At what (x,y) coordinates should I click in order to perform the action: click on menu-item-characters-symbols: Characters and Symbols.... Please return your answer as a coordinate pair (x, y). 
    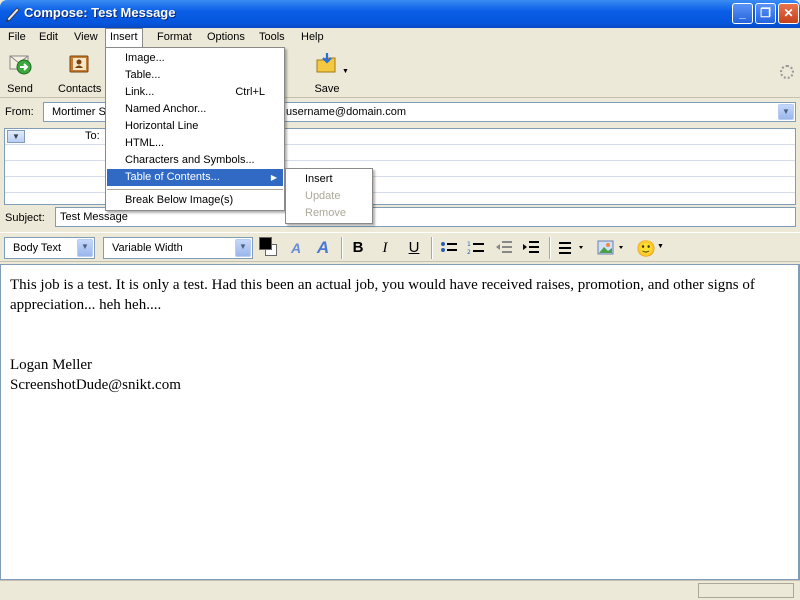
    Looking at the image, I should click on (195, 160).